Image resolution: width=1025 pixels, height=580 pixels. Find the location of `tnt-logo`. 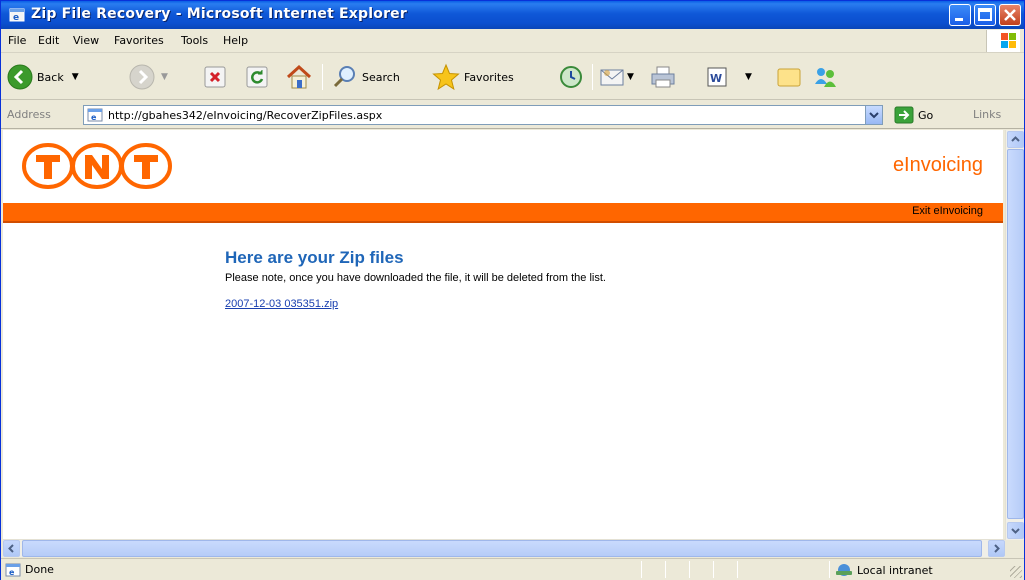

tnt-logo is located at coordinates (97, 167).